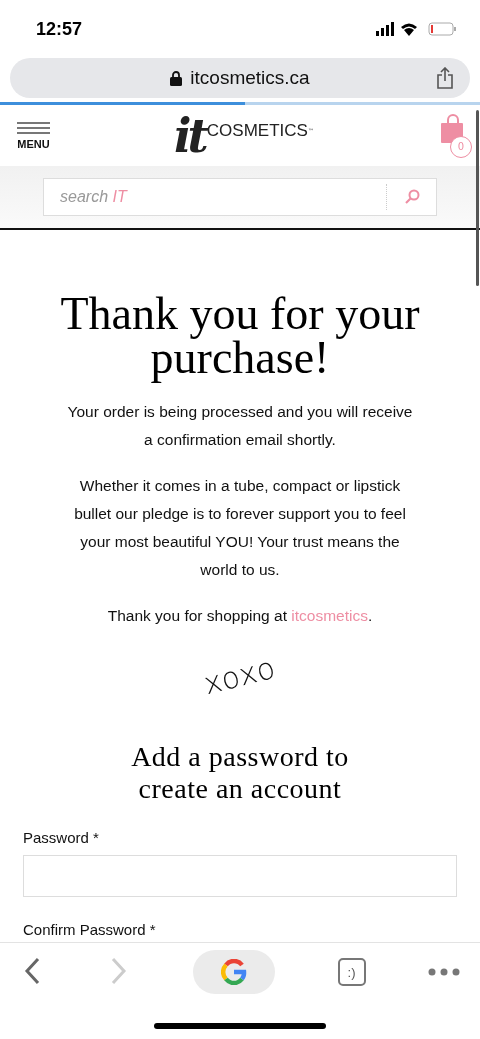 The width and height of the screenshot is (480, 1039). What do you see at coordinates (33, 135) in the screenshot?
I see `menu-button: MENU` at bounding box center [33, 135].